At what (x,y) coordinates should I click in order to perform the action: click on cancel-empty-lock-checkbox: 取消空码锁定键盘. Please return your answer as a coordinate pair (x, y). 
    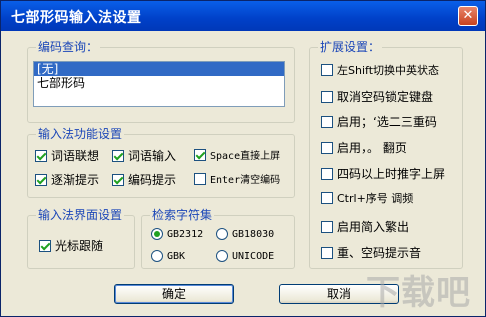
    Looking at the image, I should click on (377, 96).